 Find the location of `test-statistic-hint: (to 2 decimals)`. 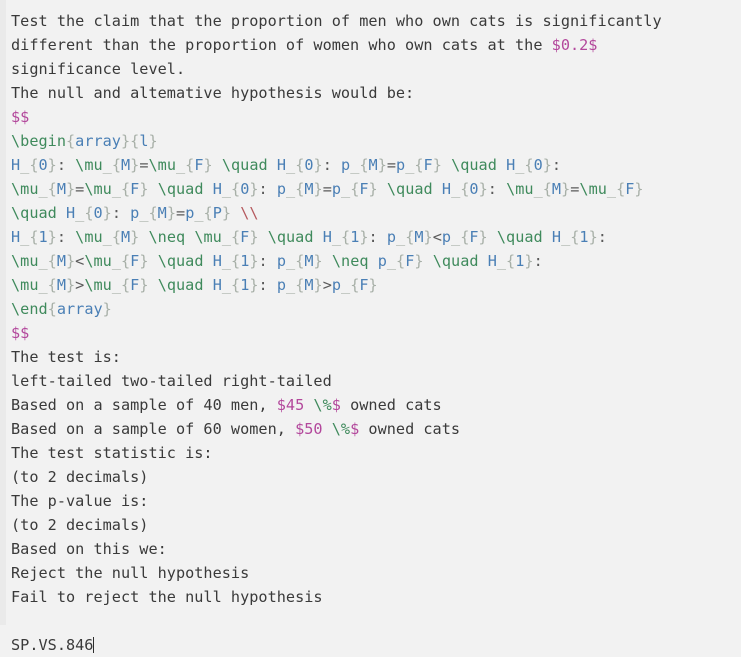

test-statistic-hint: (to 2 decimals) is located at coordinates (80, 477).